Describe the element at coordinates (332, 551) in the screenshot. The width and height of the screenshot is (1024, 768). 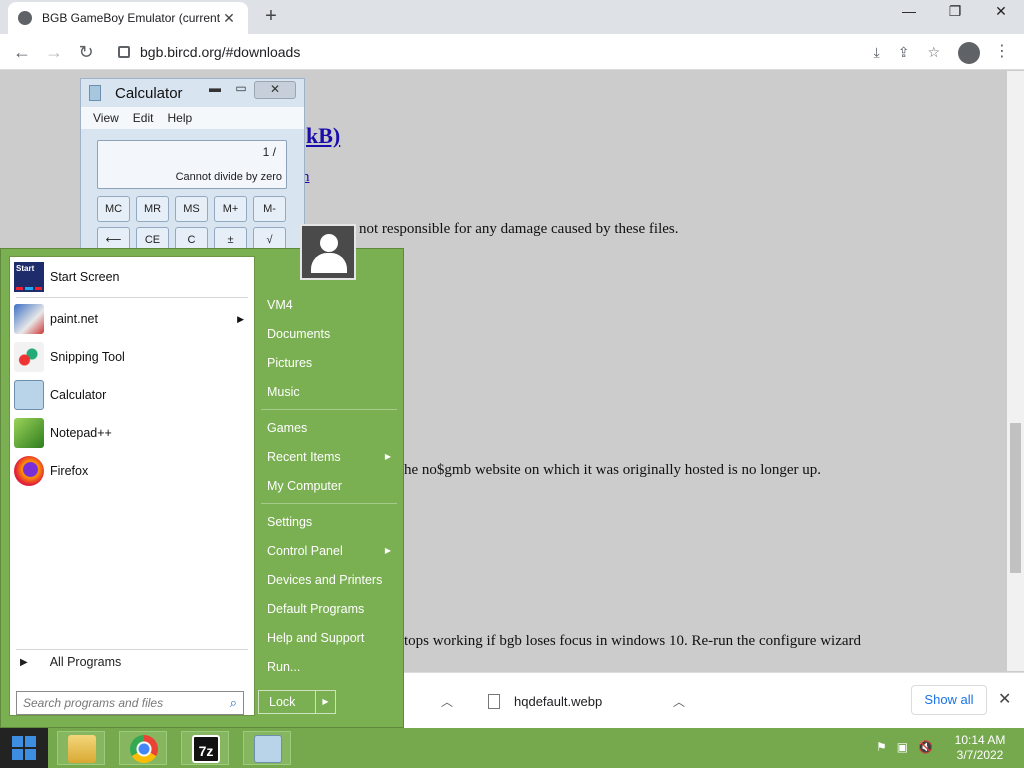
I see `start-right-control-panel: Control Panel ▶` at that location.